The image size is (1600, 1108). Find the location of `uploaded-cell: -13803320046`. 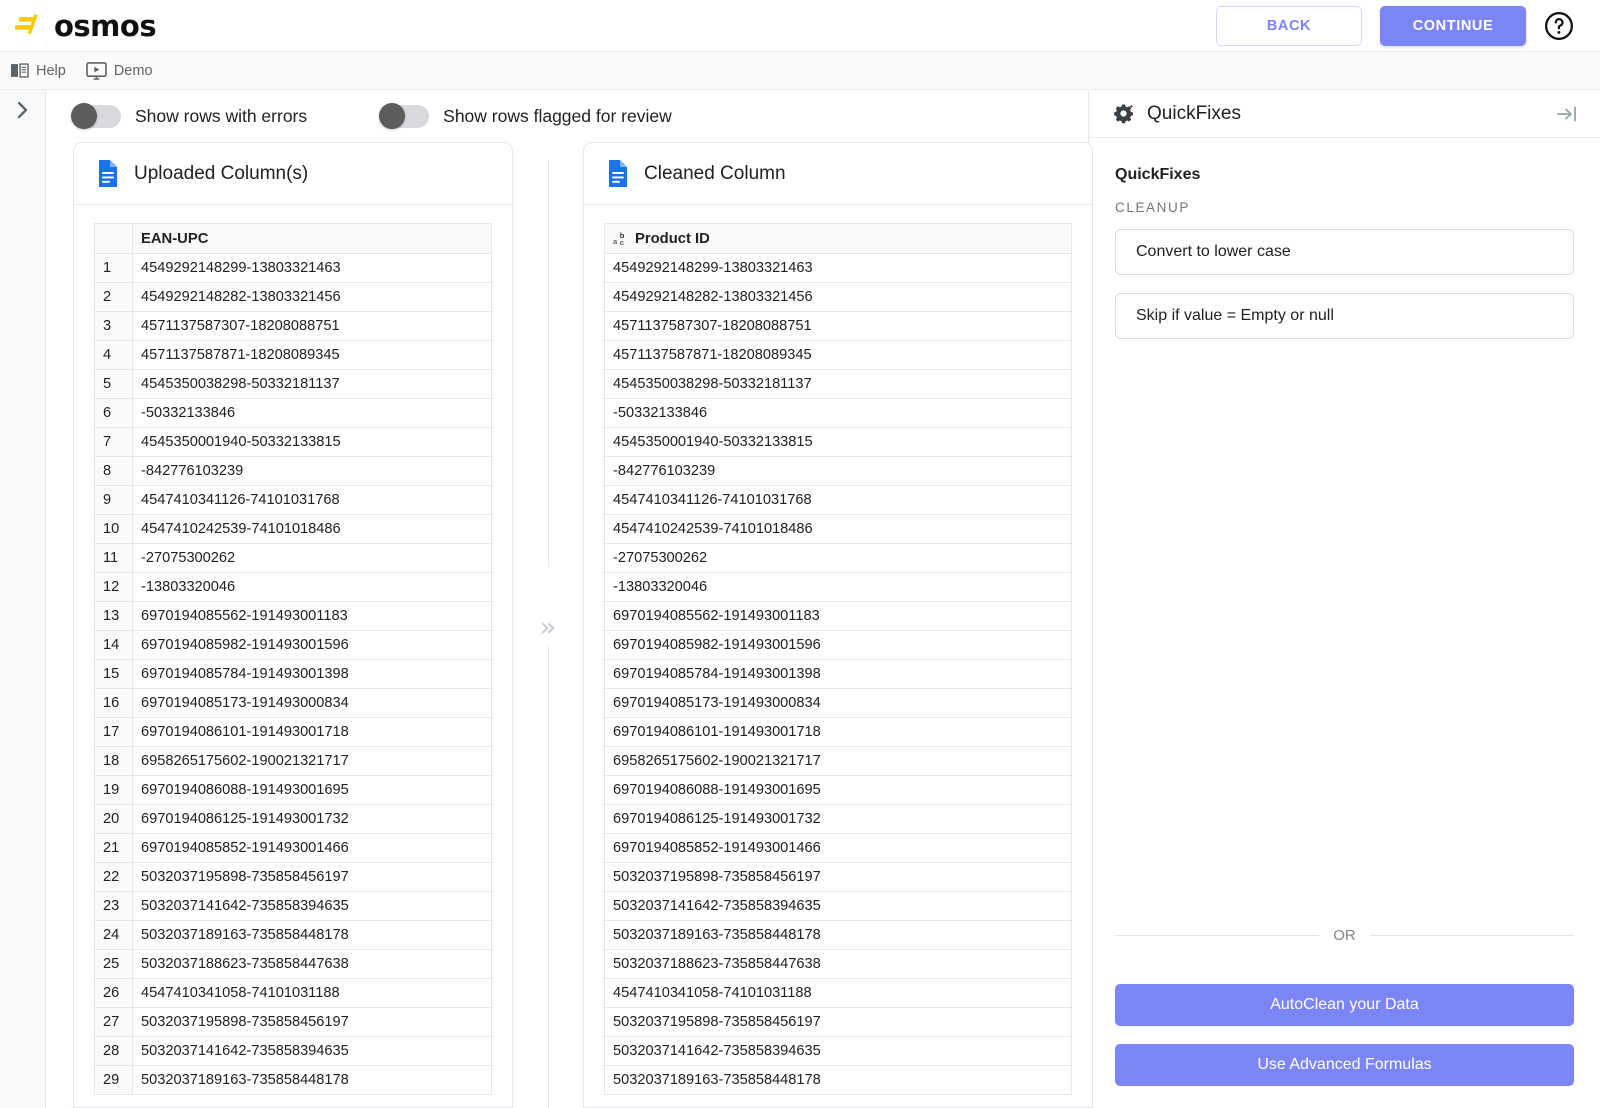

uploaded-cell: -13803320046 is located at coordinates (312, 587).